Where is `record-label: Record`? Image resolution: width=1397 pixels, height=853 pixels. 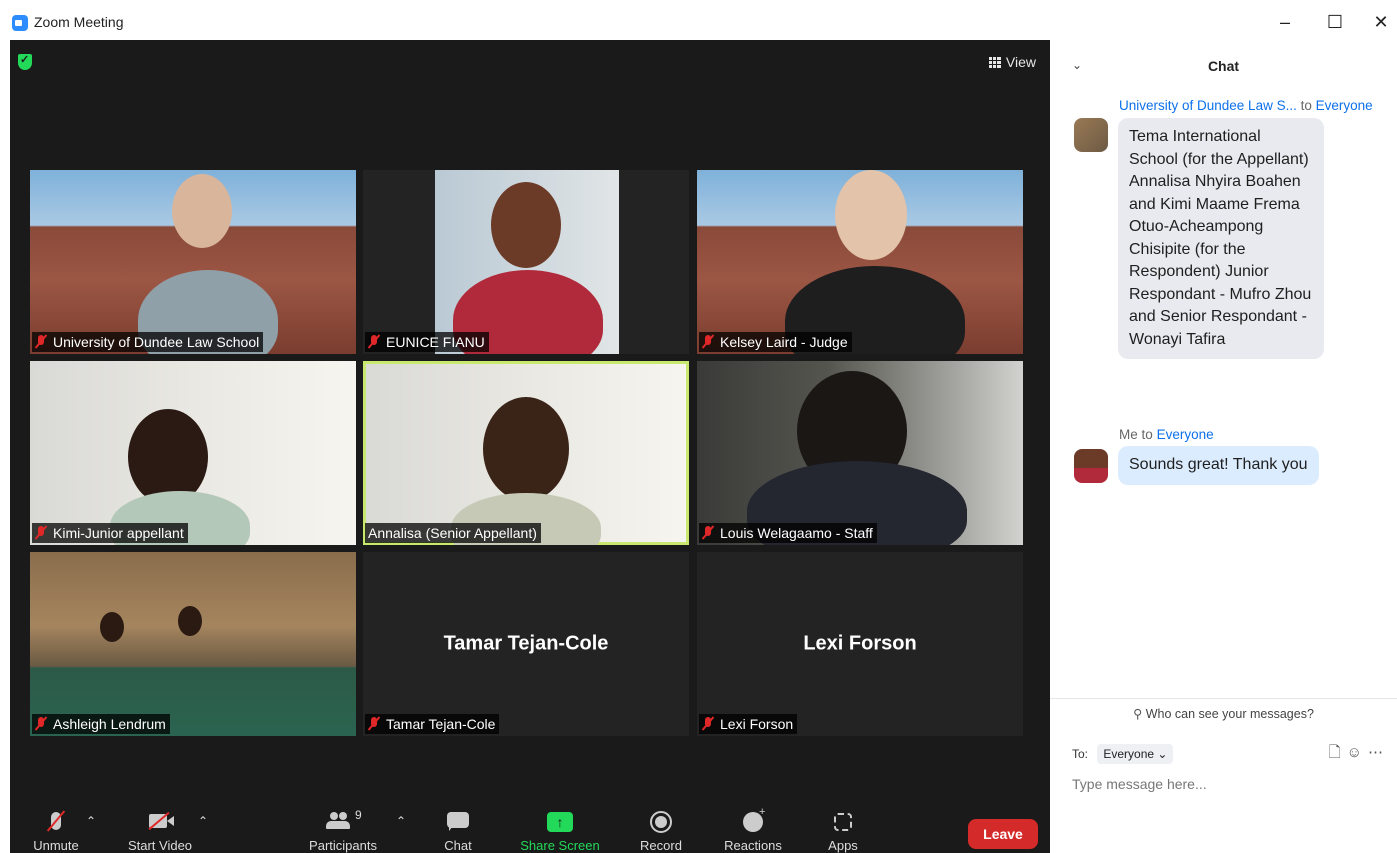 record-label: Record is located at coordinates (661, 845).